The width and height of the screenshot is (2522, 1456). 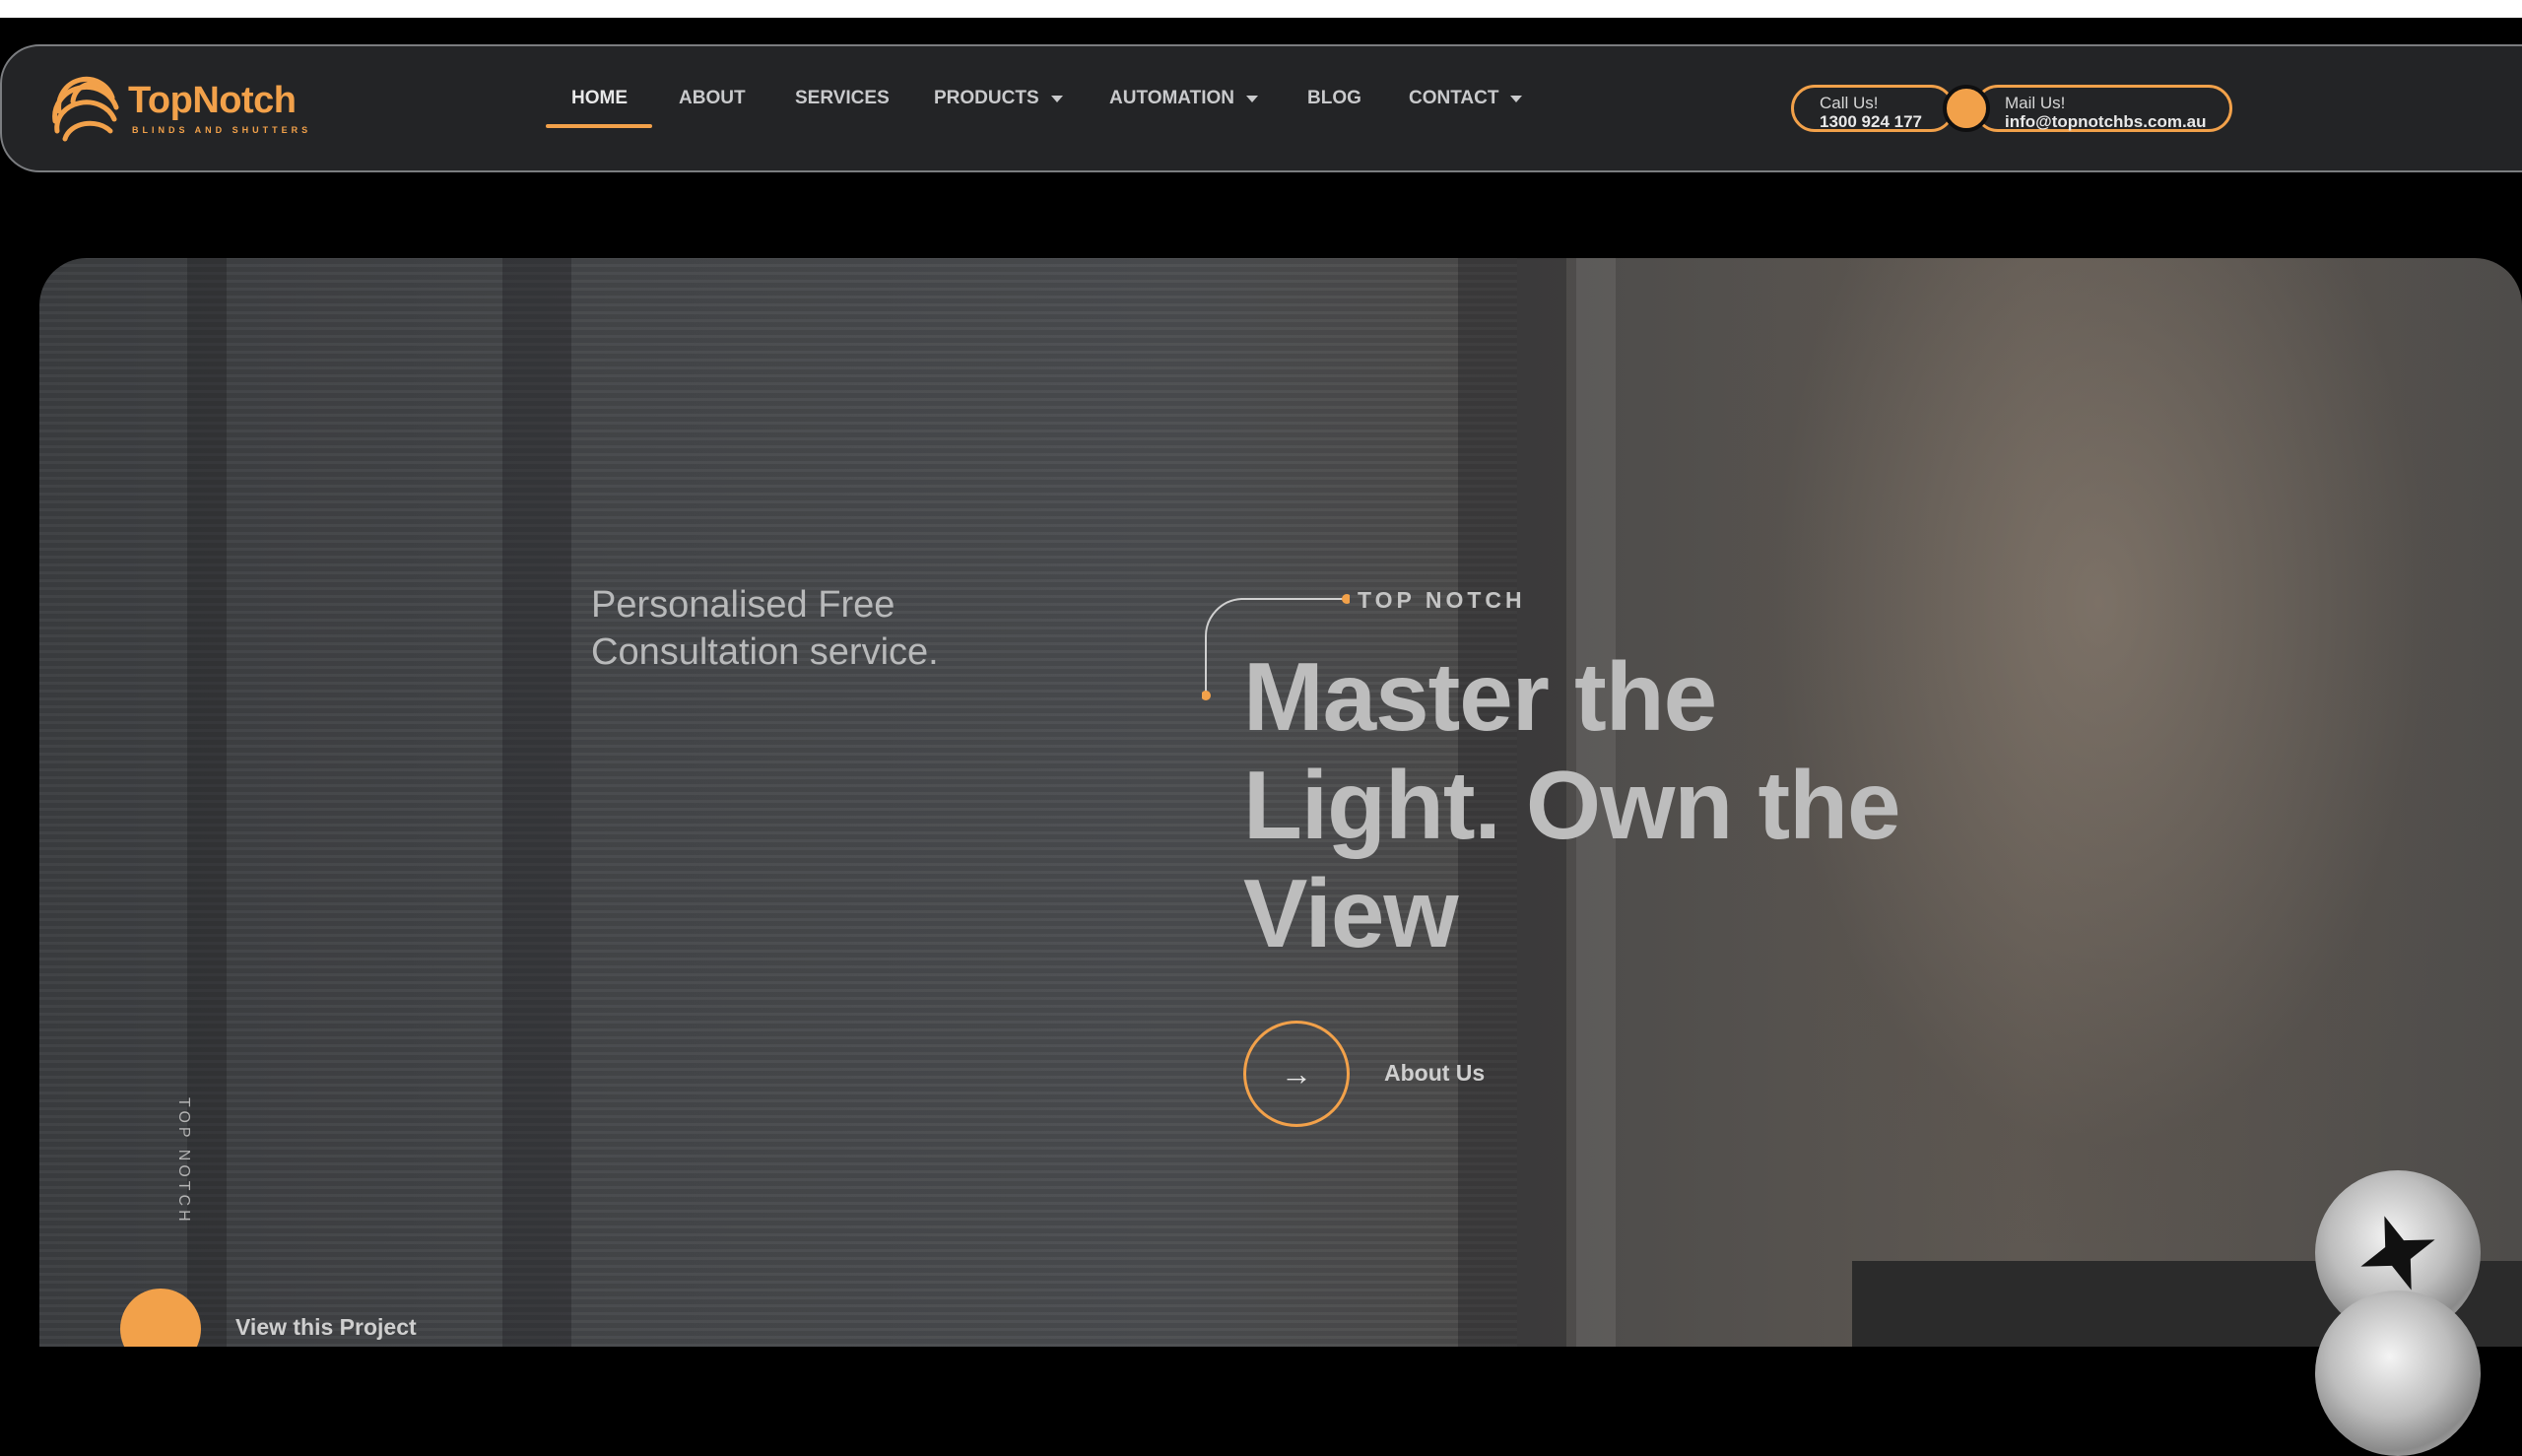 What do you see at coordinates (765, 652) in the screenshot?
I see `hero-subtitle-line2: Consultation service.` at bounding box center [765, 652].